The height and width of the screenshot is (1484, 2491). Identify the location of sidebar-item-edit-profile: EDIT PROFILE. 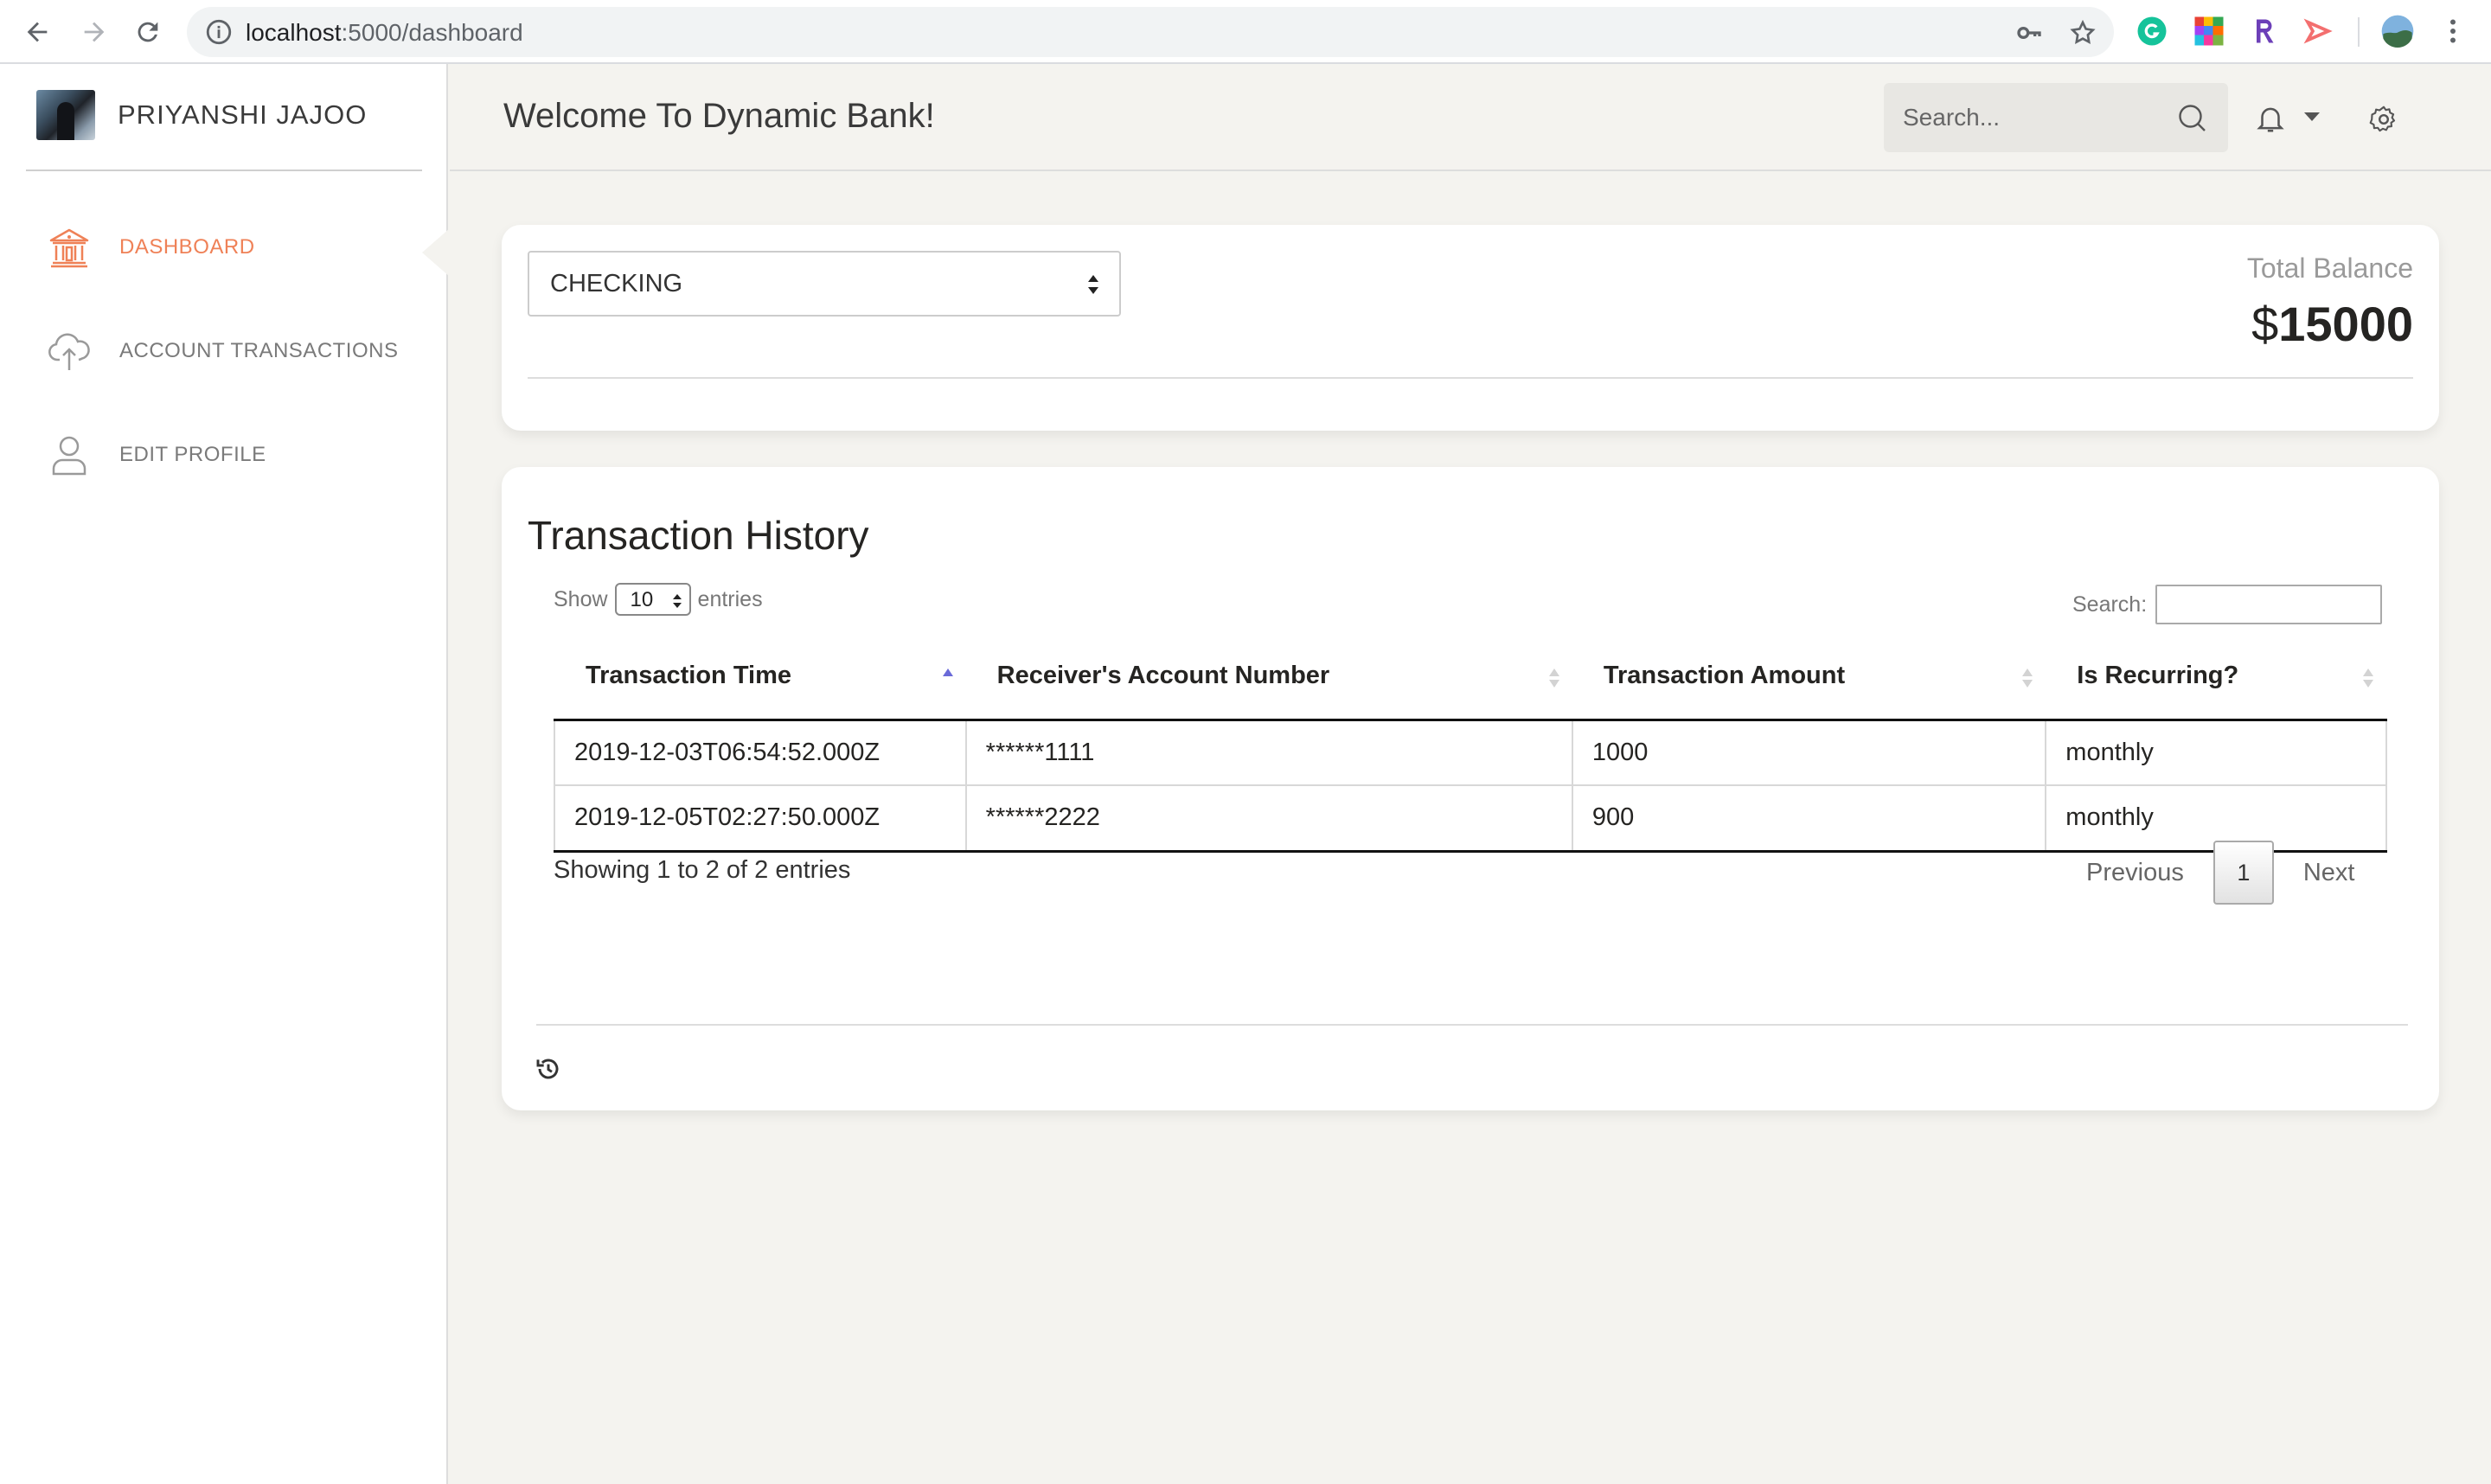
(156, 455).